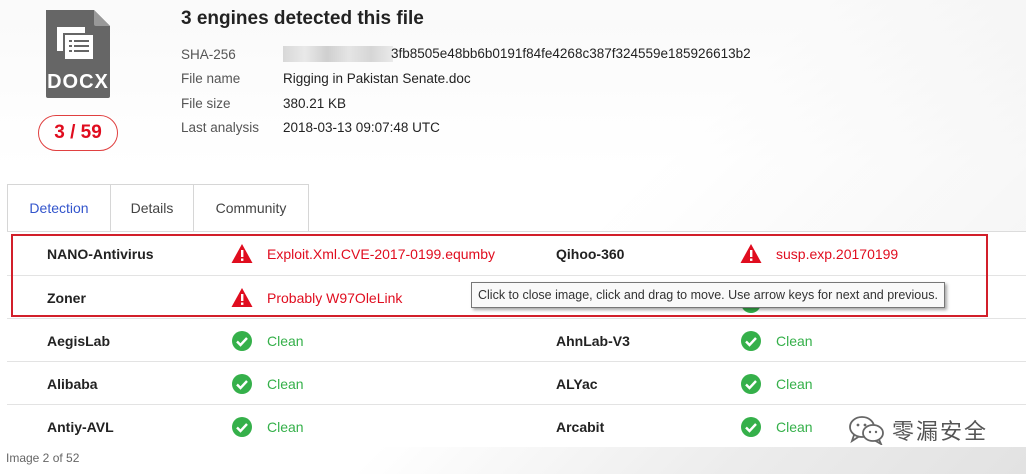  Describe the element at coordinates (152, 207) in the screenshot. I see `tab-details: Details` at that location.